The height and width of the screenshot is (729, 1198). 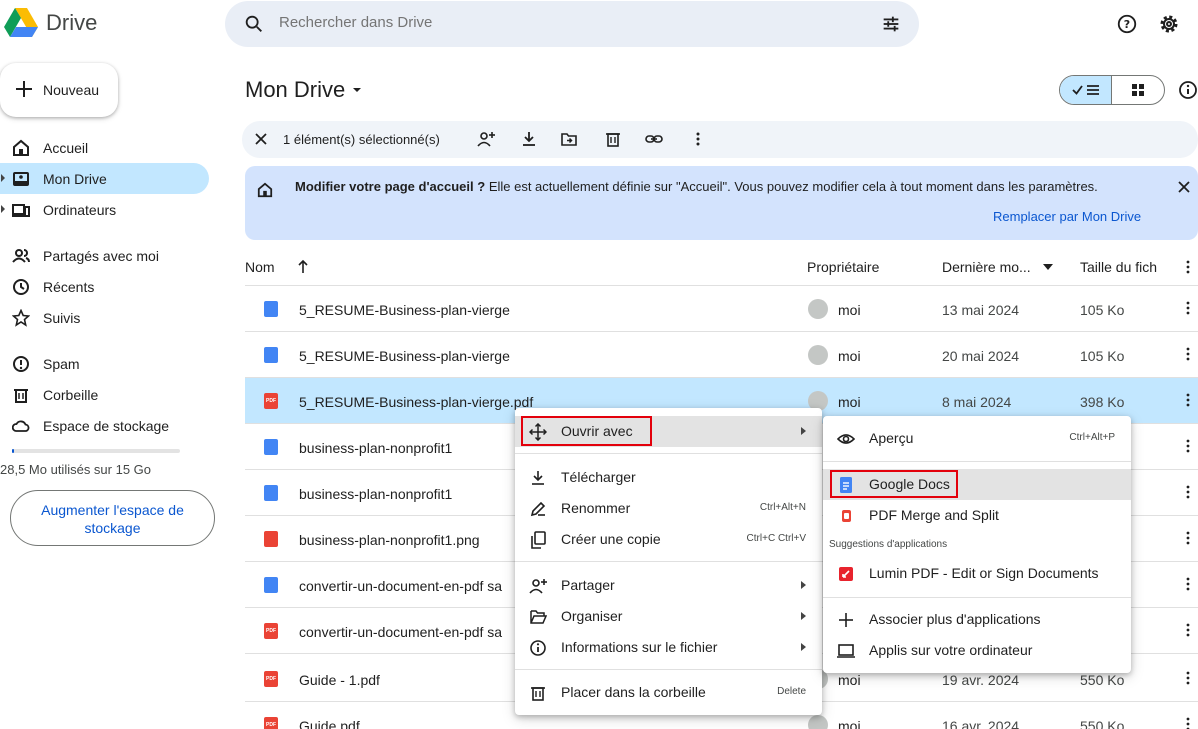 I want to click on sidebar-item-label: Suivis, so click(x=62, y=318).